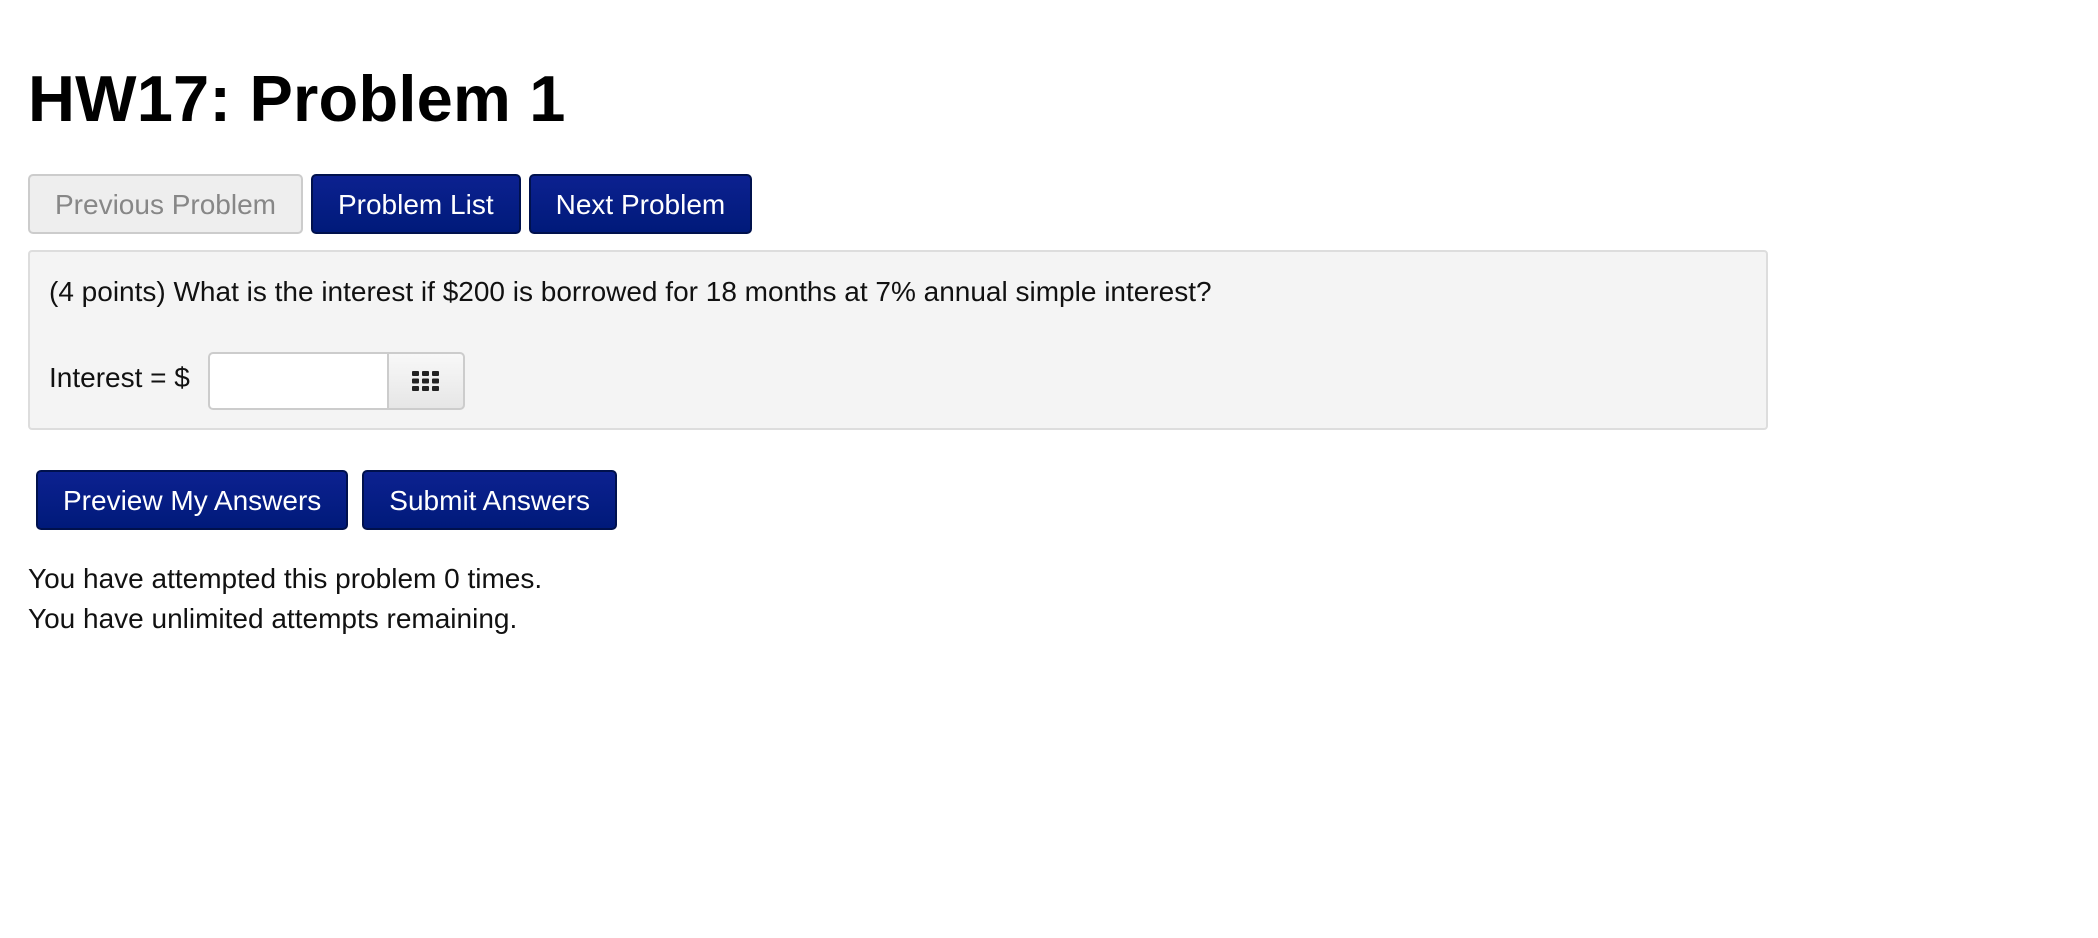  I want to click on next-problem-button: Next Problem, so click(640, 204).